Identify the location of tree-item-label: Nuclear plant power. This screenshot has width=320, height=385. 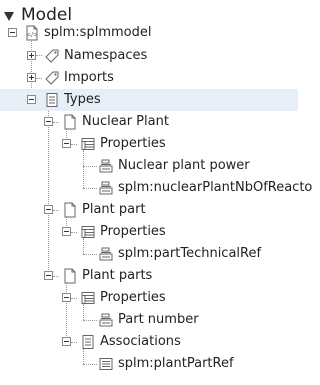
(184, 165).